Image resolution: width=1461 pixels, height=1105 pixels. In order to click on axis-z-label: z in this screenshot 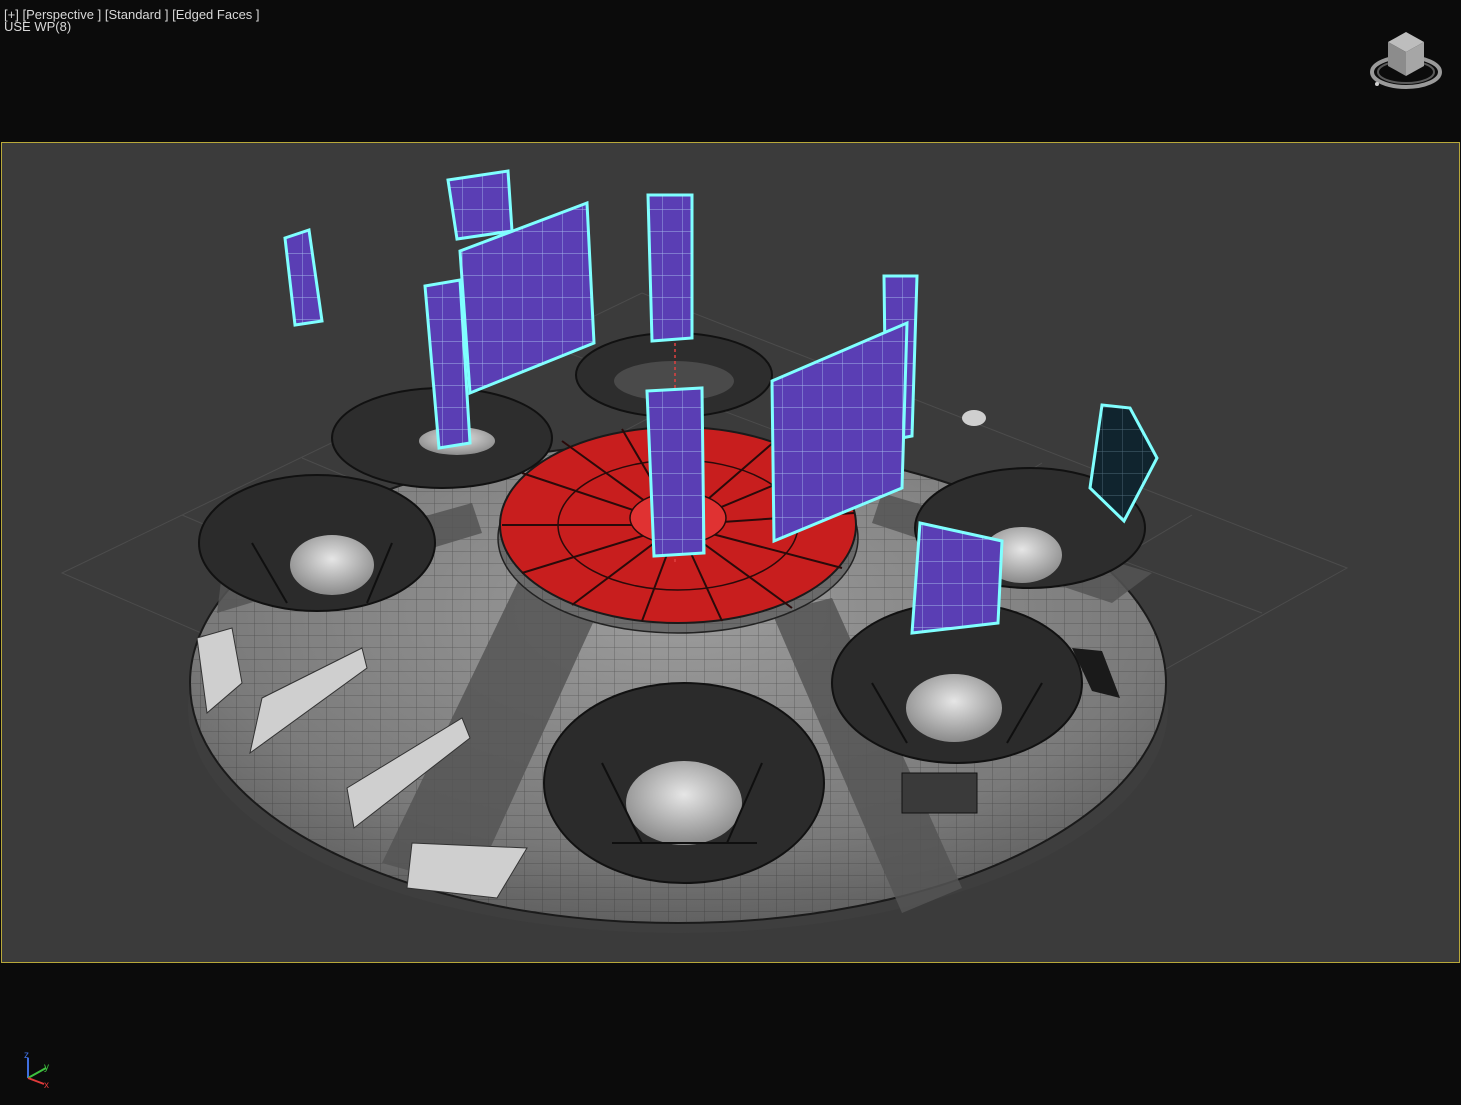, I will do `click(26, 1055)`.